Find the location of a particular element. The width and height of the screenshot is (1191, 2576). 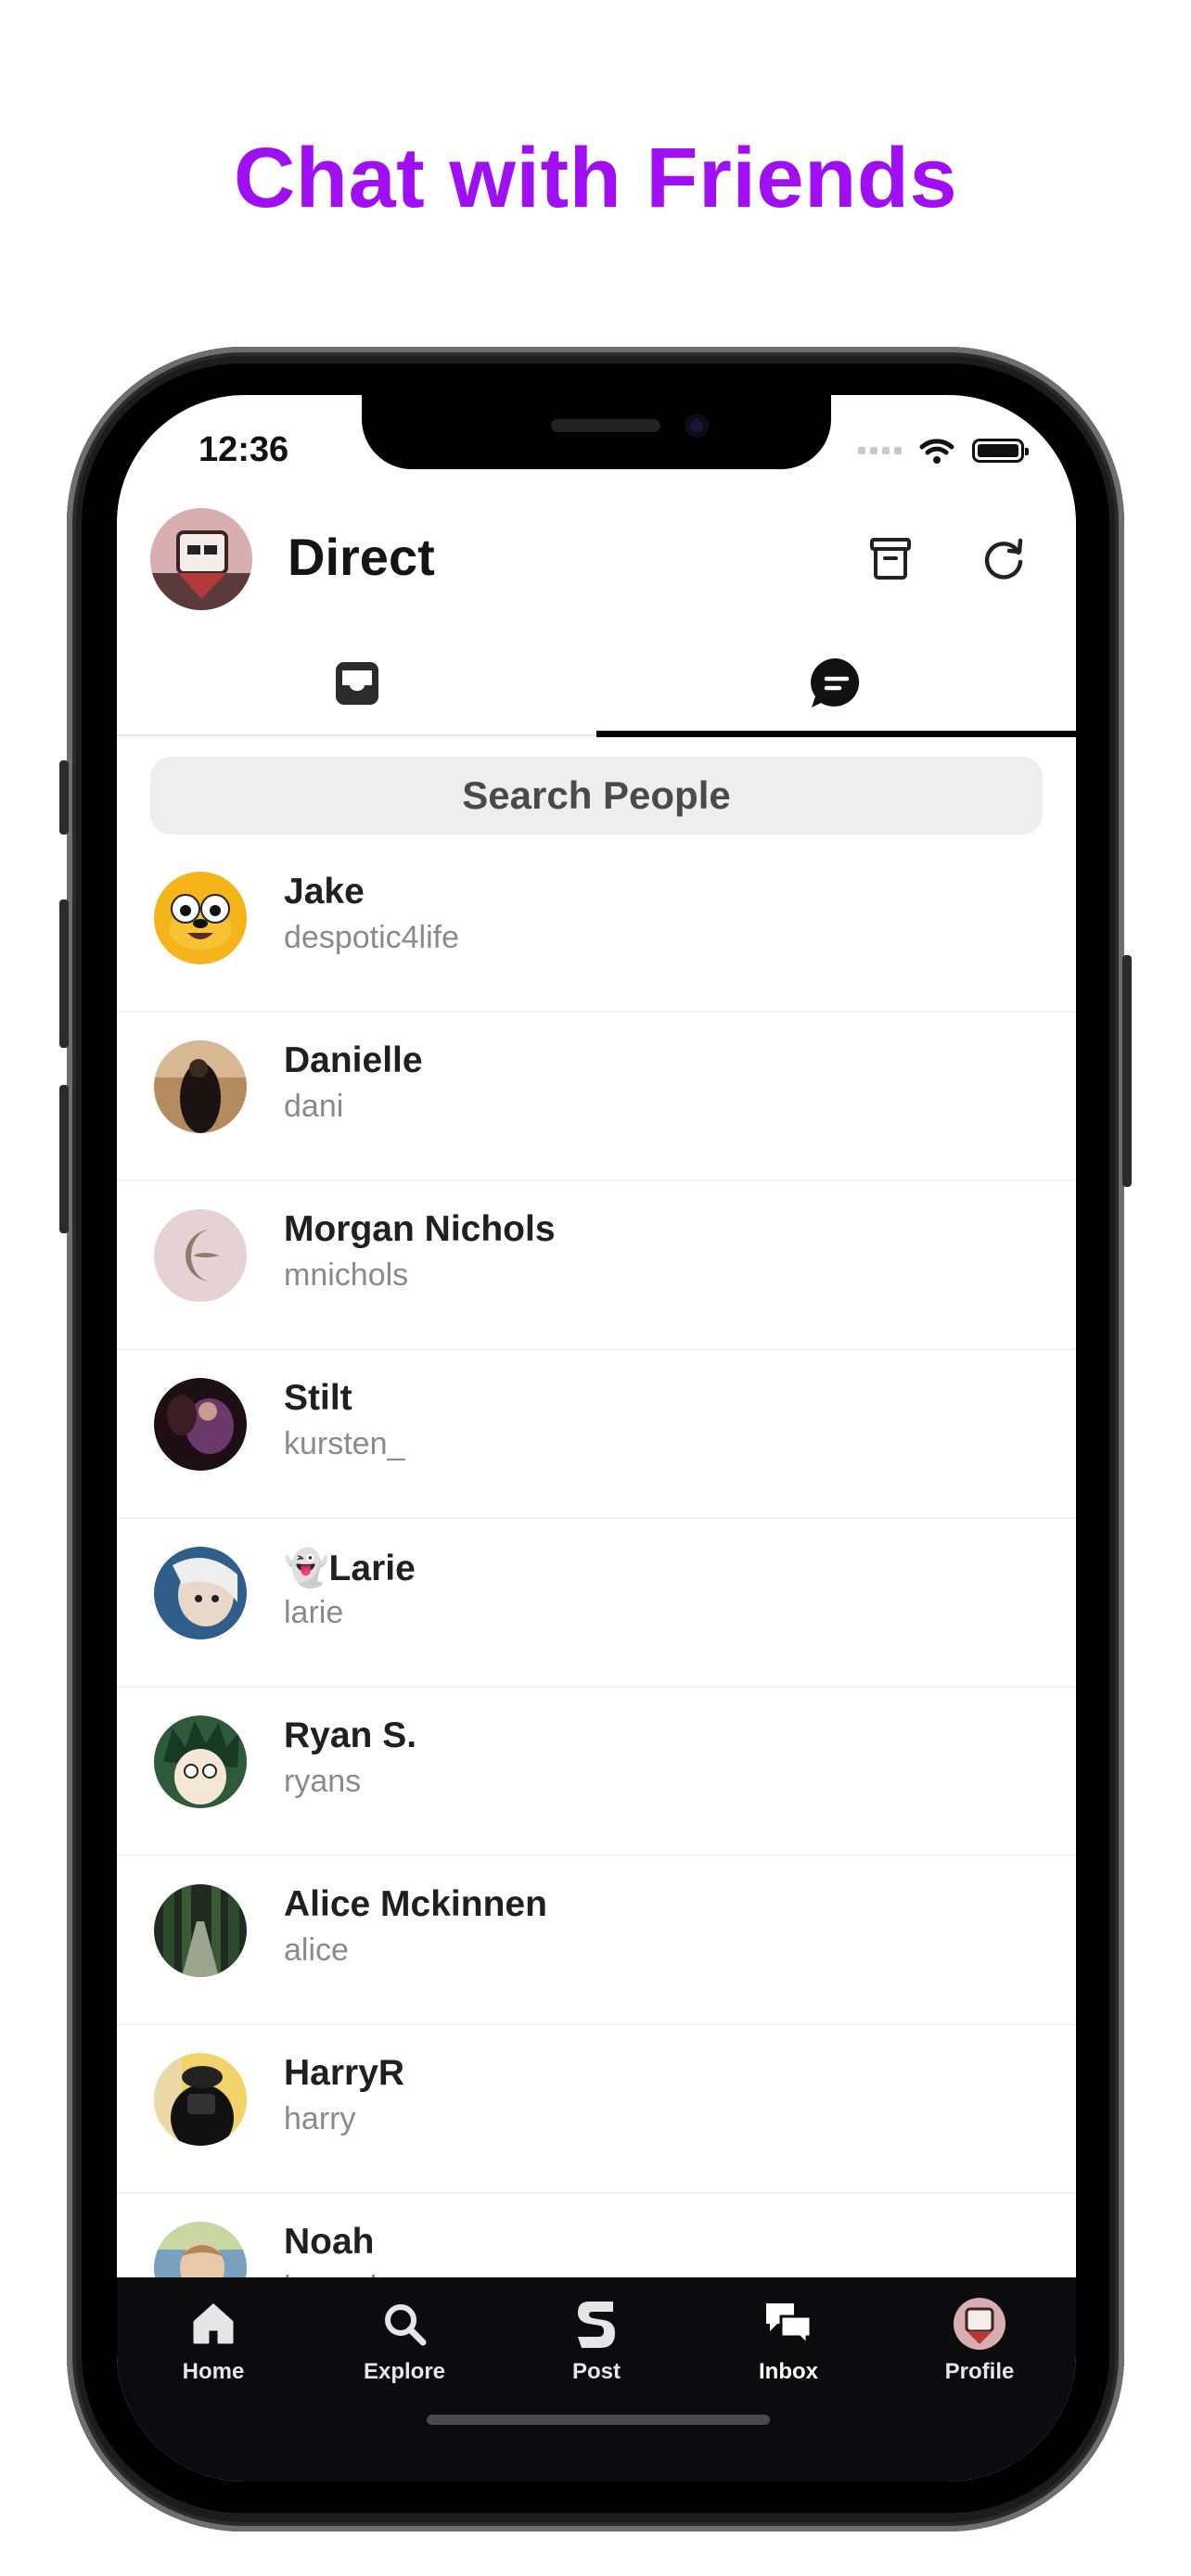

front-camera is located at coordinates (697, 426).